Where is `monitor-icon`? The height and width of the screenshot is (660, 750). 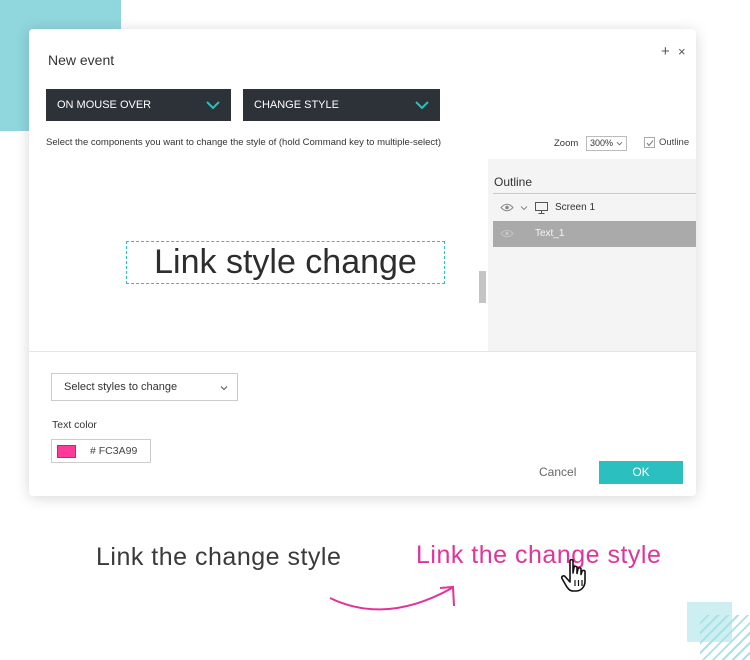 monitor-icon is located at coordinates (541, 208).